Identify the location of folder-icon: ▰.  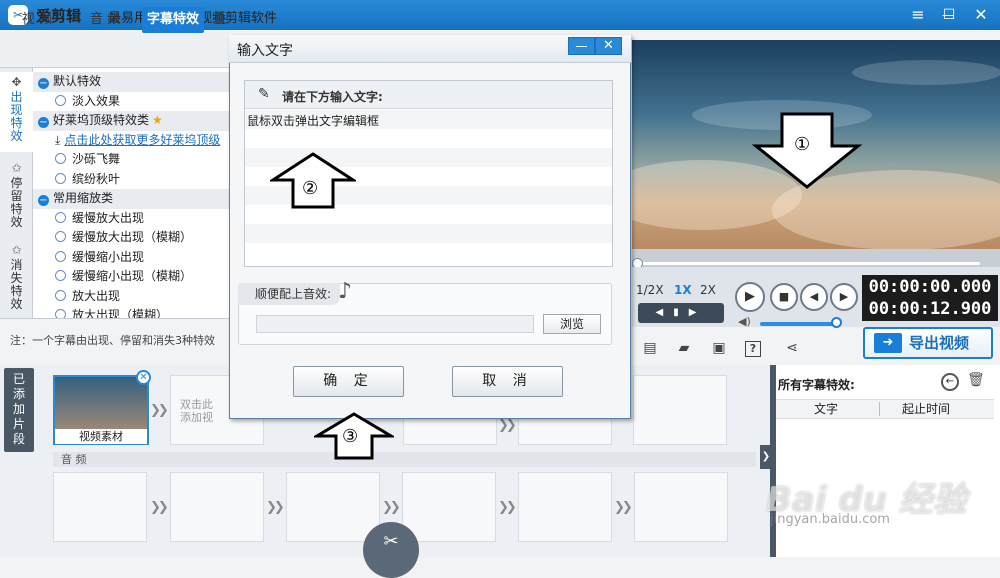
(684, 349).